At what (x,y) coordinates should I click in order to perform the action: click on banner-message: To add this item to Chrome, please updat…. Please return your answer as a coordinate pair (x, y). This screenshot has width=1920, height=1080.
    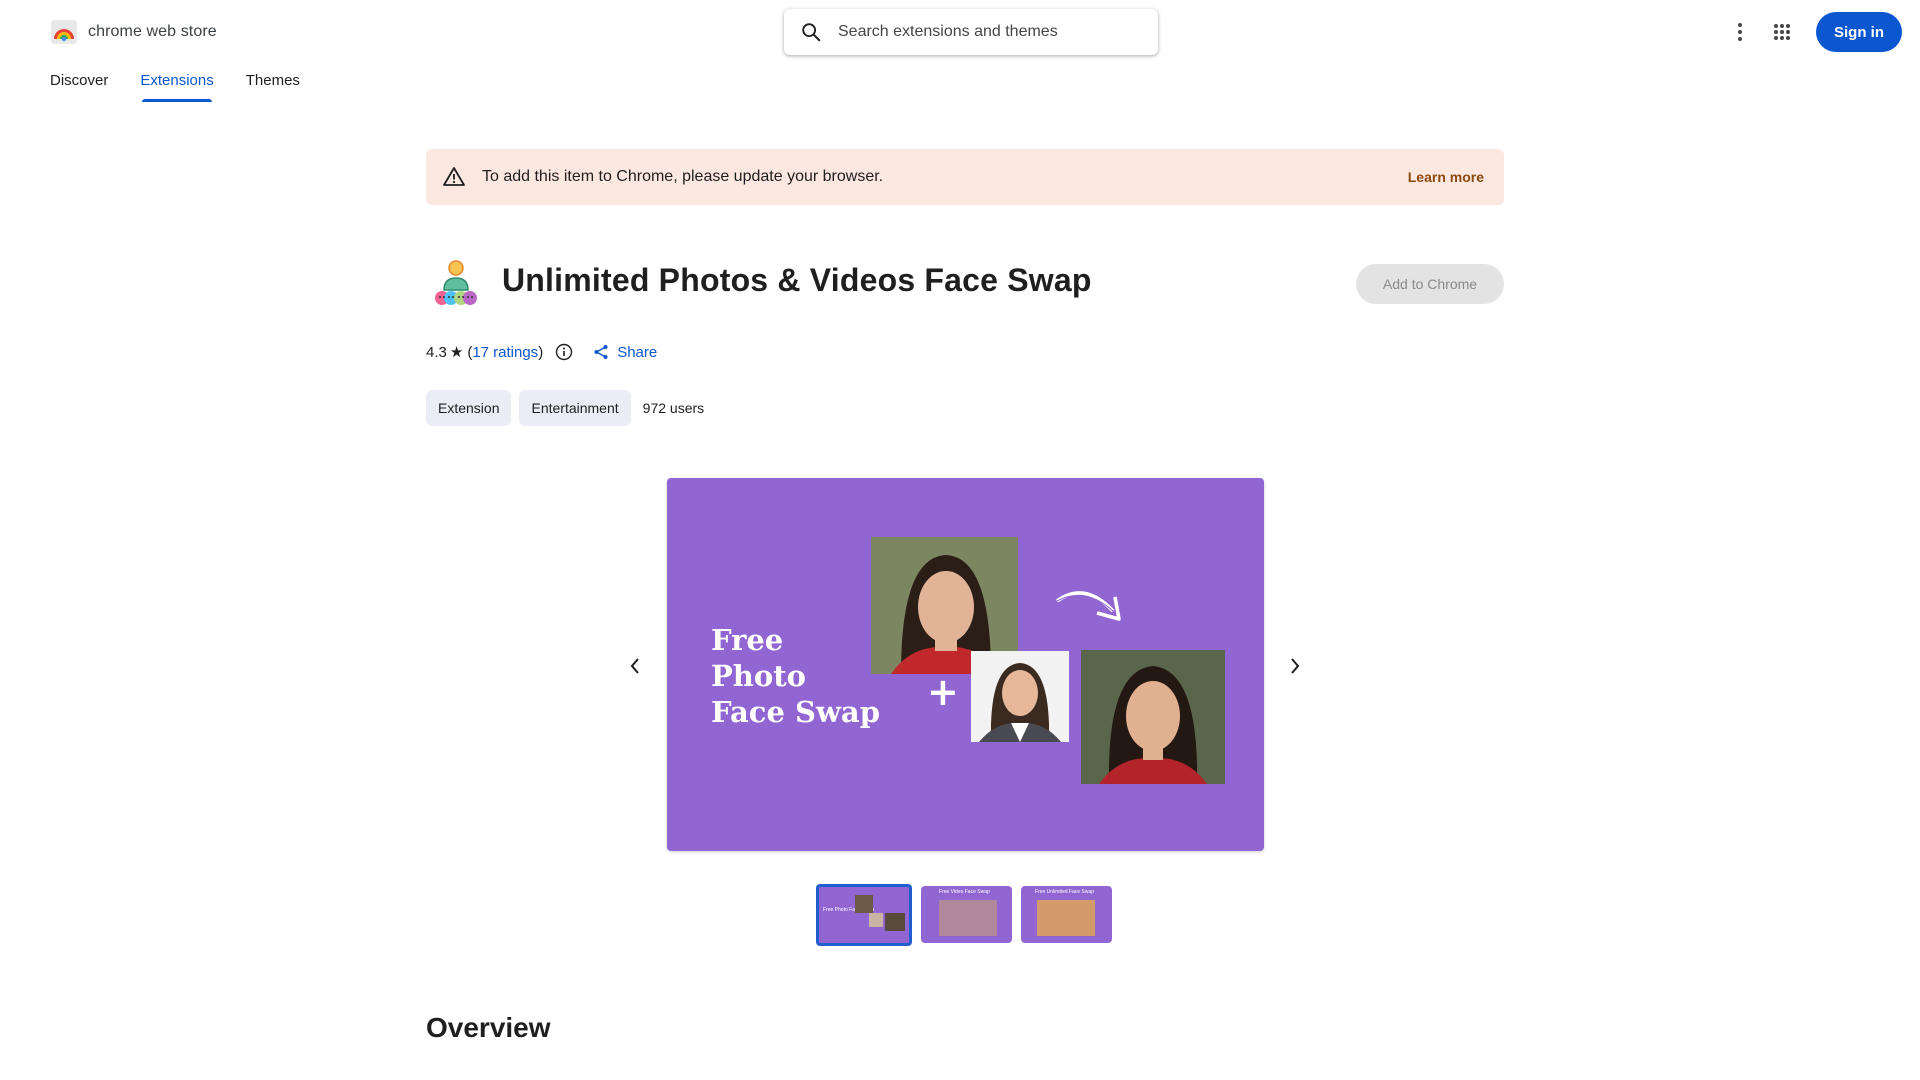
    Looking at the image, I should click on (683, 176).